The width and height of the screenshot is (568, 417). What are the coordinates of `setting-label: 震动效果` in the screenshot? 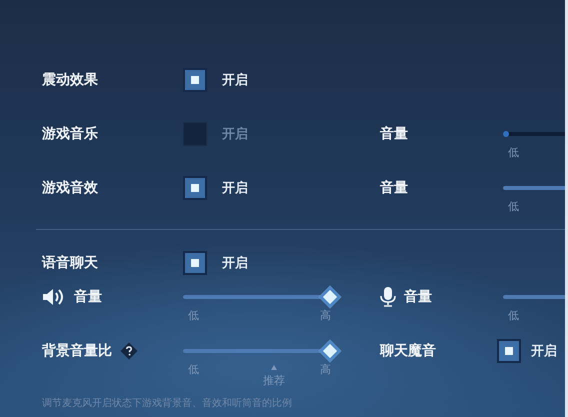 It's located at (70, 80).